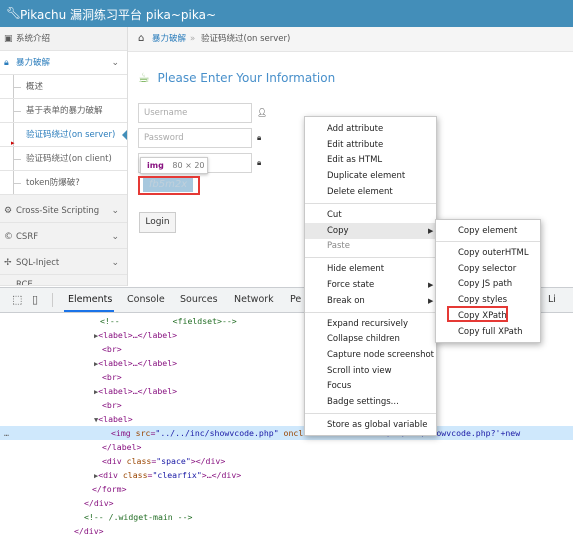 The height and width of the screenshot is (541, 573). What do you see at coordinates (63, 237) in the screenshot?
I see `sidebar-item-csrf: ©︎ CSRF ⌄` at bounding box center [63, 237].